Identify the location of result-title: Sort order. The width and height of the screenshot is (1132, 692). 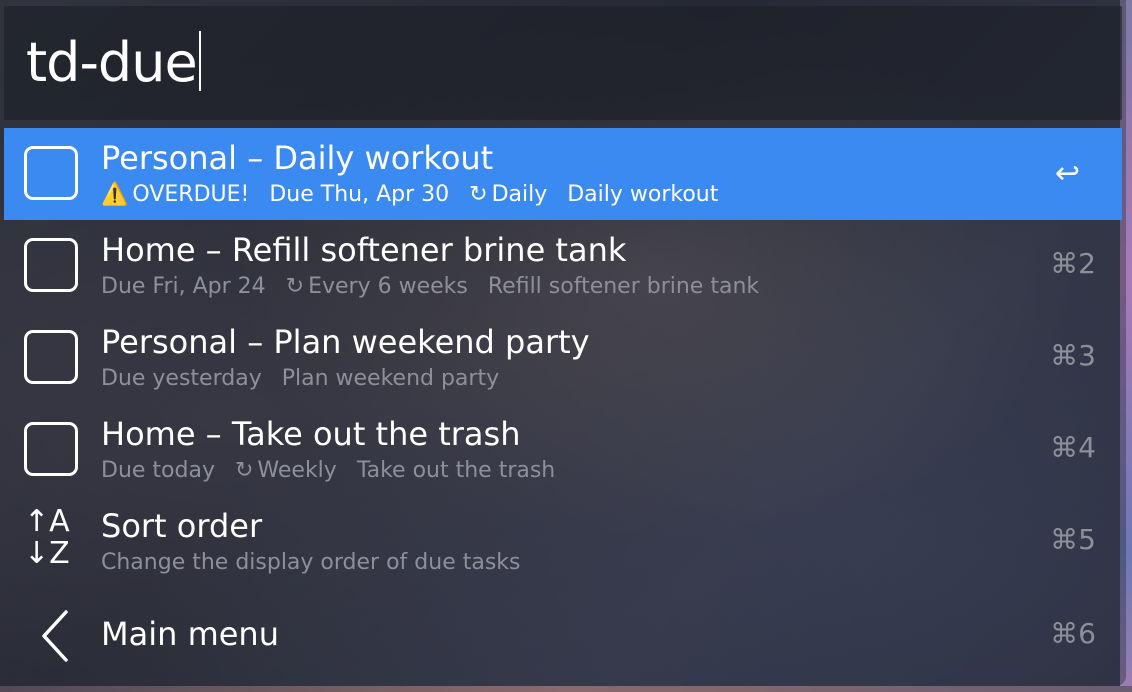
(182, 526).